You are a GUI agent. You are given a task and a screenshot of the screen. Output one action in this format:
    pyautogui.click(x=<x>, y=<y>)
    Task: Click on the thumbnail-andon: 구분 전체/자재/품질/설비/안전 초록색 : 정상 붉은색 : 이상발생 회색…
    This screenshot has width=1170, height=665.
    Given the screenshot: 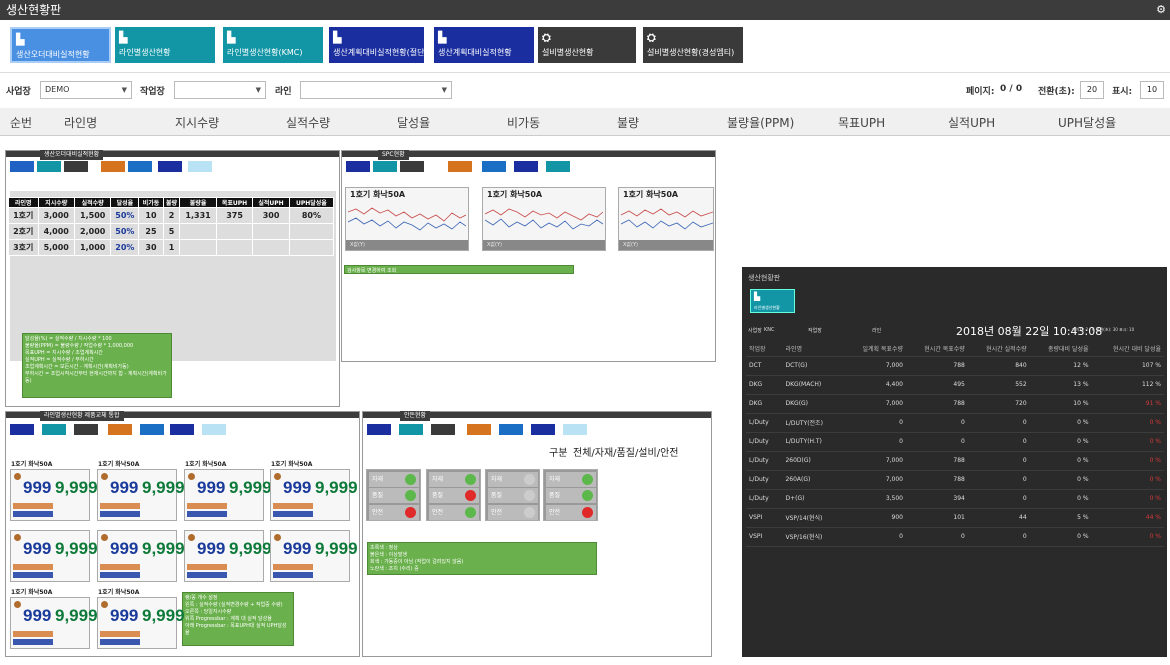 What is the action you would take?
    pyautogui.click(x=537, y=534)
    